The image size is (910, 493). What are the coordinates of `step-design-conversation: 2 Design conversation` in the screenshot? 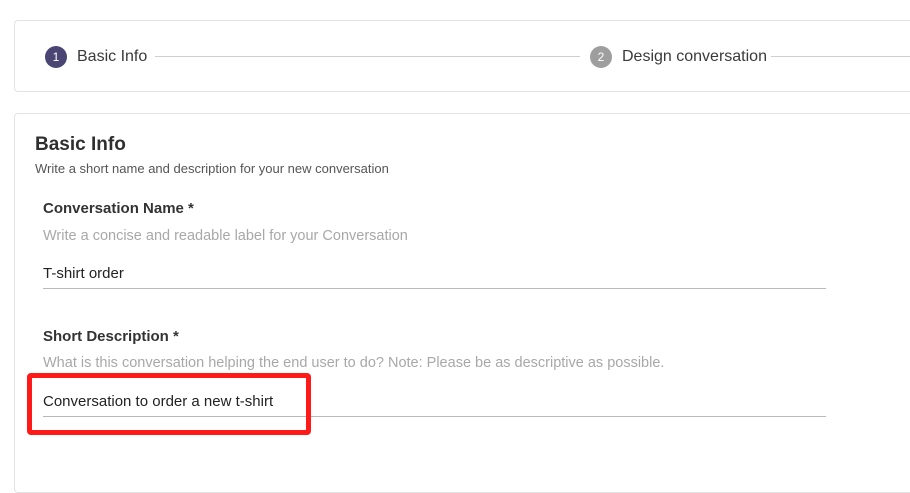 It's located at (678, 57).